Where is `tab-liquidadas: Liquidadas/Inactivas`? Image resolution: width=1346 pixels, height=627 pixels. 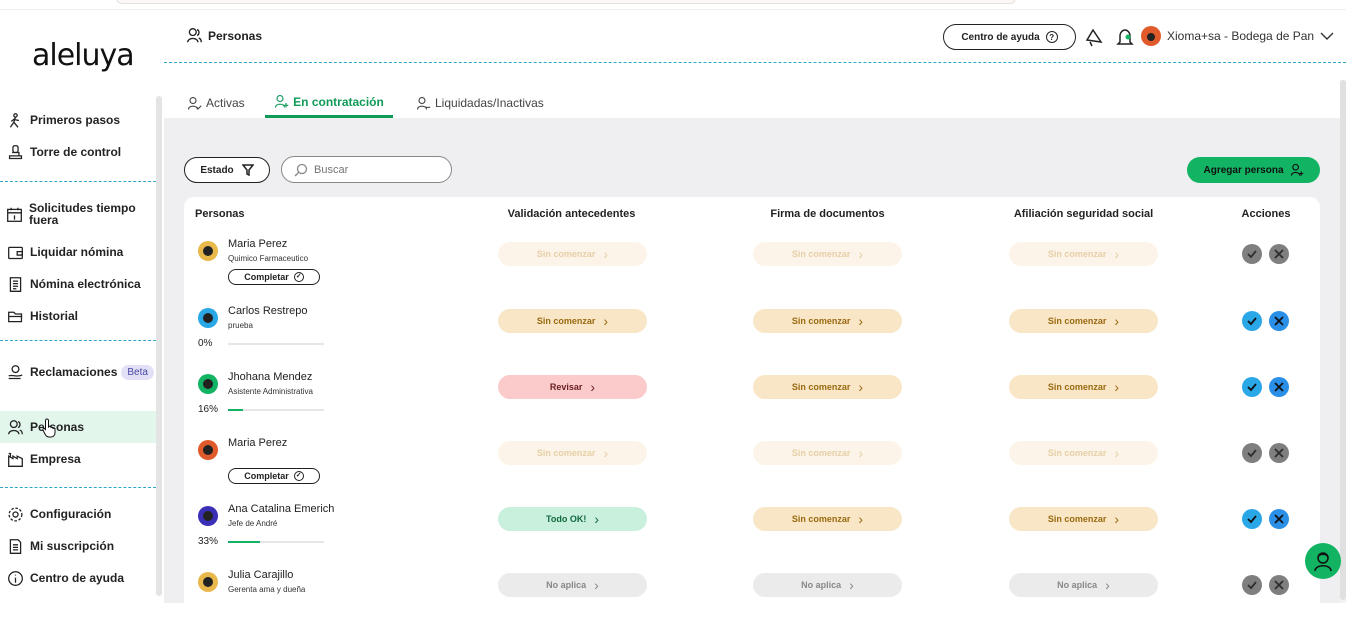 tab-liquidadas: Liquidadas/Inactivas is located at coordinates (480, 103).